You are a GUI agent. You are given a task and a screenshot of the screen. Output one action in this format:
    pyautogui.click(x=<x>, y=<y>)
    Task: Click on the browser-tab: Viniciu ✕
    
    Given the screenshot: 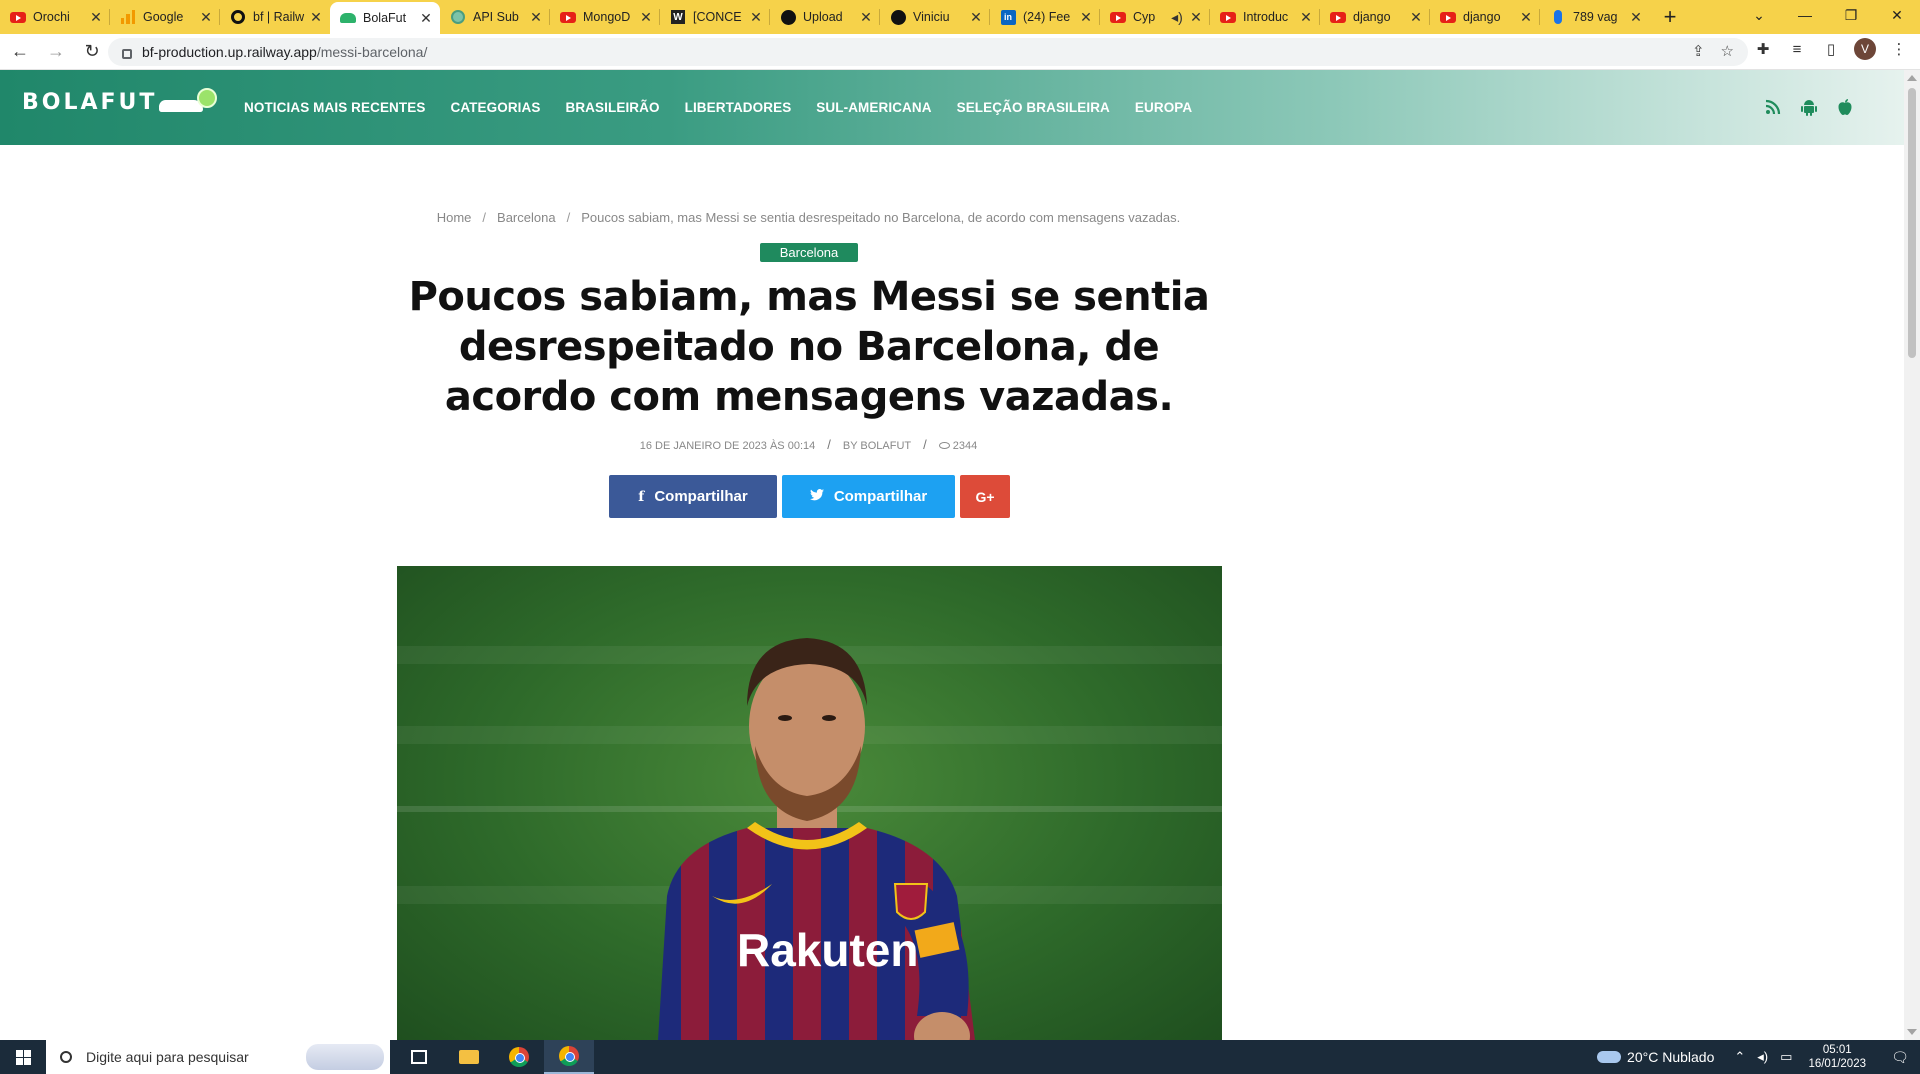 What is the action you would take?
    pyautogui.click(x=935, y=17)
    